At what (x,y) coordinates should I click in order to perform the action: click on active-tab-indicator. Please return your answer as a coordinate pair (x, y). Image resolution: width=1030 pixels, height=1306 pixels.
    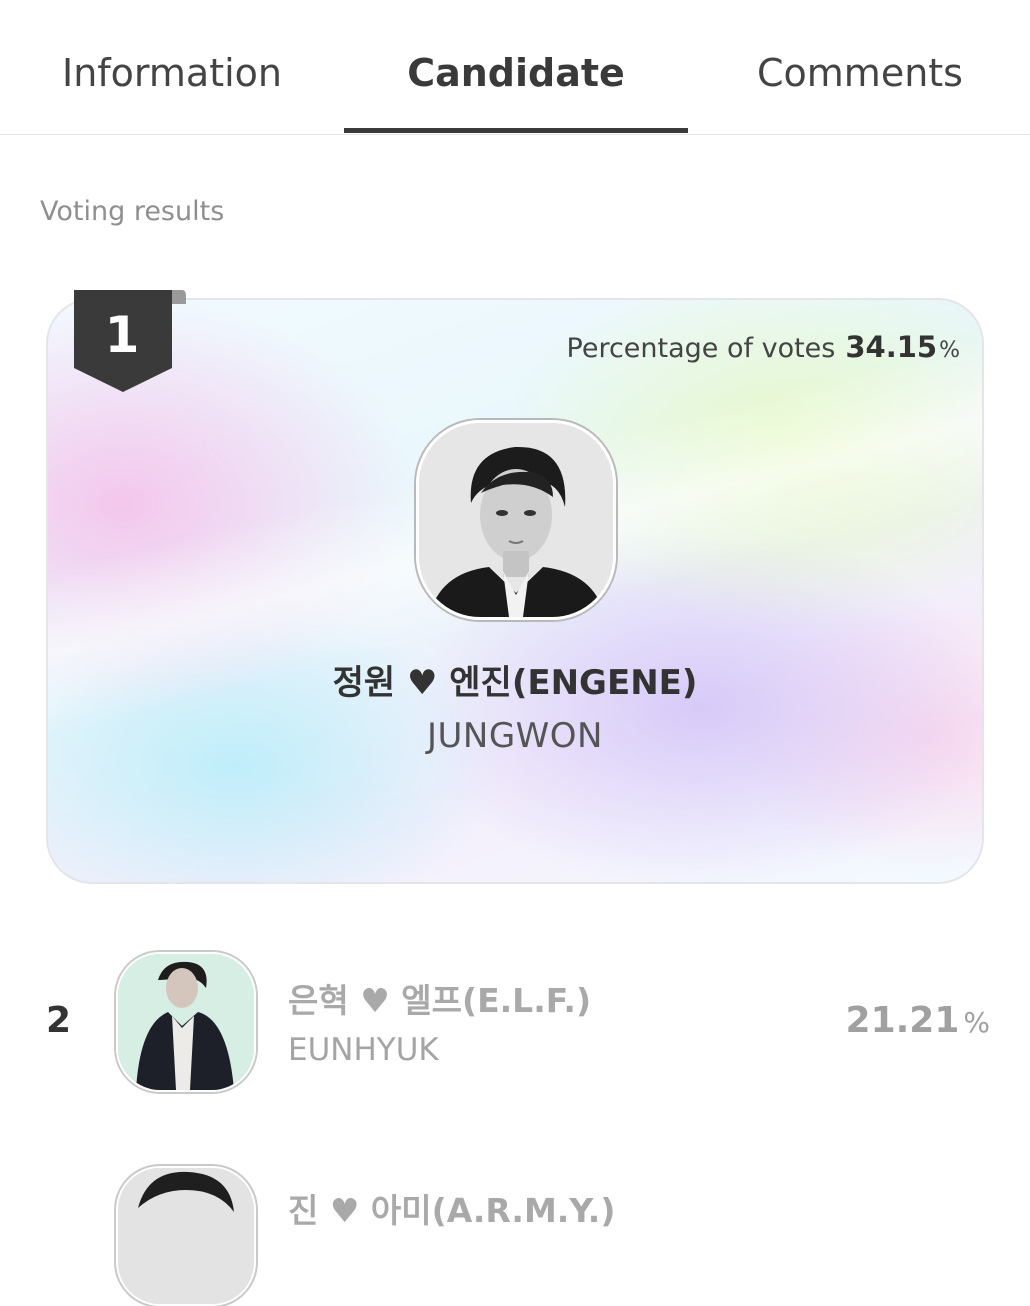
    Looking at the image, I should click on (516, 130).